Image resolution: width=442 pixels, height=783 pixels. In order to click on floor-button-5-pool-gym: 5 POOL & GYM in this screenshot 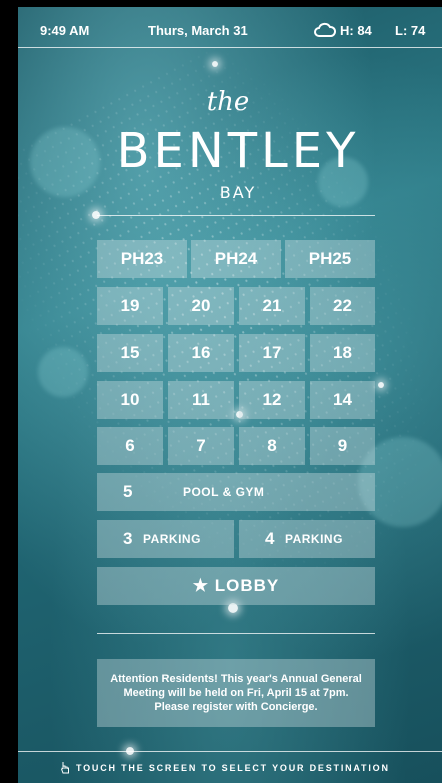, I will do `click(236, 492)`.